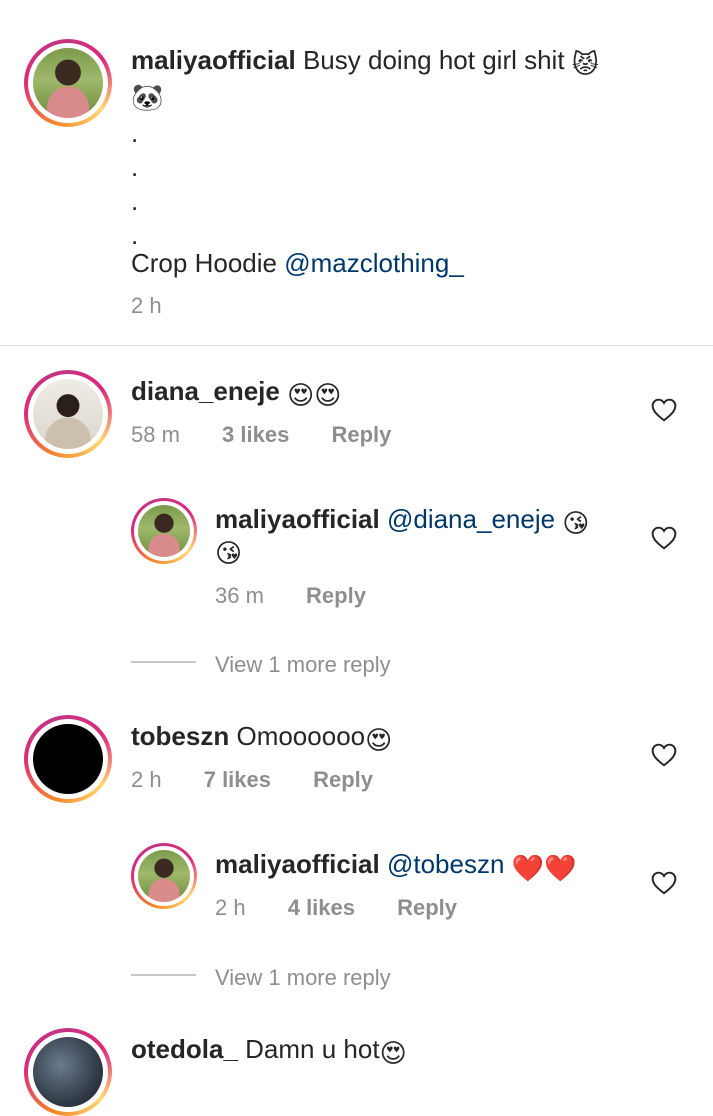  What do you see at coordinates (544, 868) in the screenshot?
I see `red-heart-emoji: ❤️❤️` at bounding box center [544, 868].